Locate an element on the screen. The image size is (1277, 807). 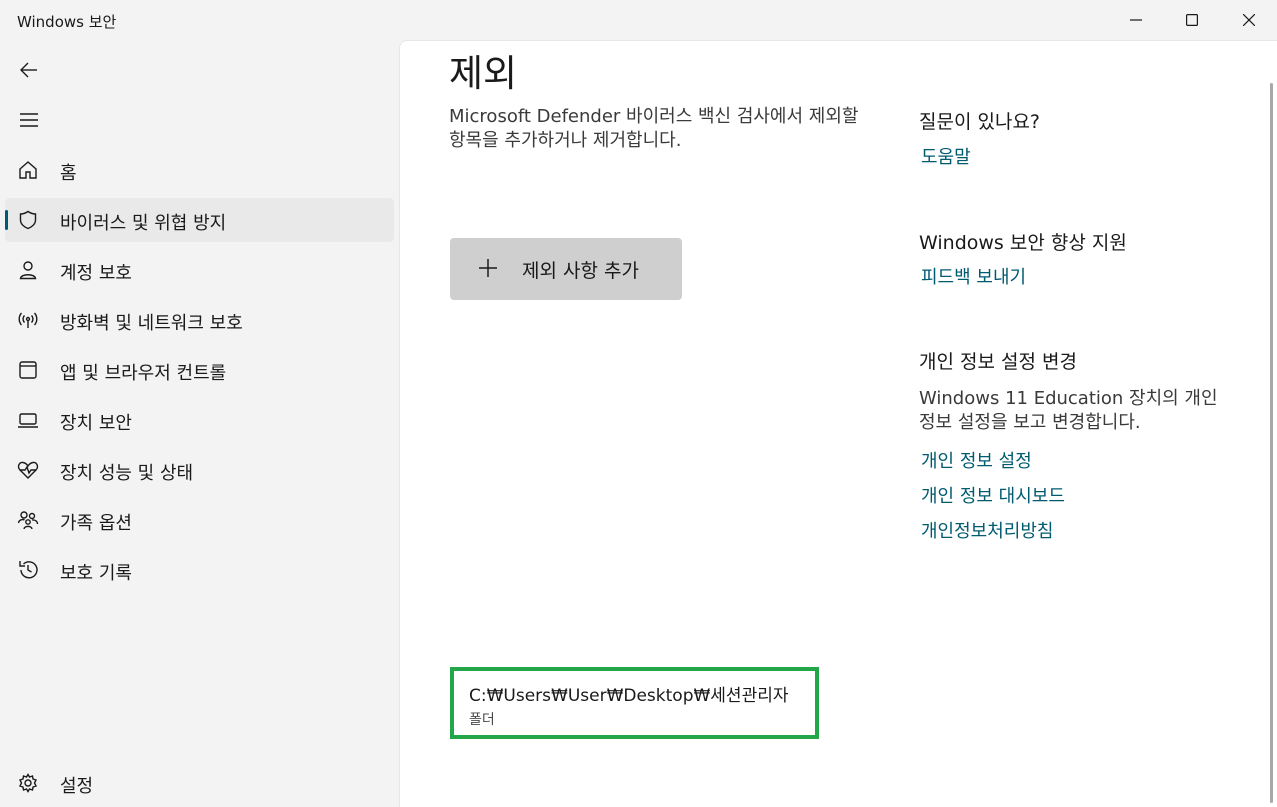
sidebar-item-label: 설정 is located at coordinates (77, 786).